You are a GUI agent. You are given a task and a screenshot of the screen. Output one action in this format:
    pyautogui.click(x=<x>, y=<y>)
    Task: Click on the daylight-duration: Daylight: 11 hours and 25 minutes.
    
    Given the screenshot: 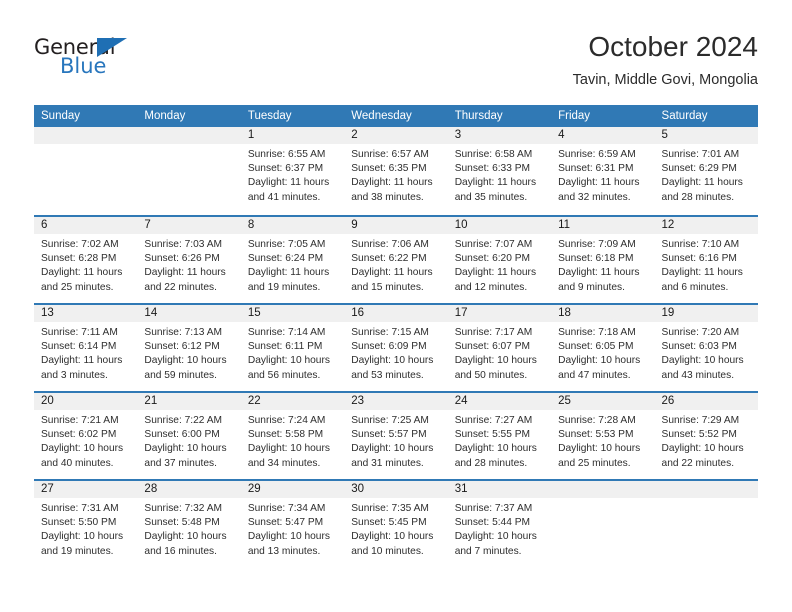 What is the action you would take?
    pyautogui.click(x=82, y=280)
    